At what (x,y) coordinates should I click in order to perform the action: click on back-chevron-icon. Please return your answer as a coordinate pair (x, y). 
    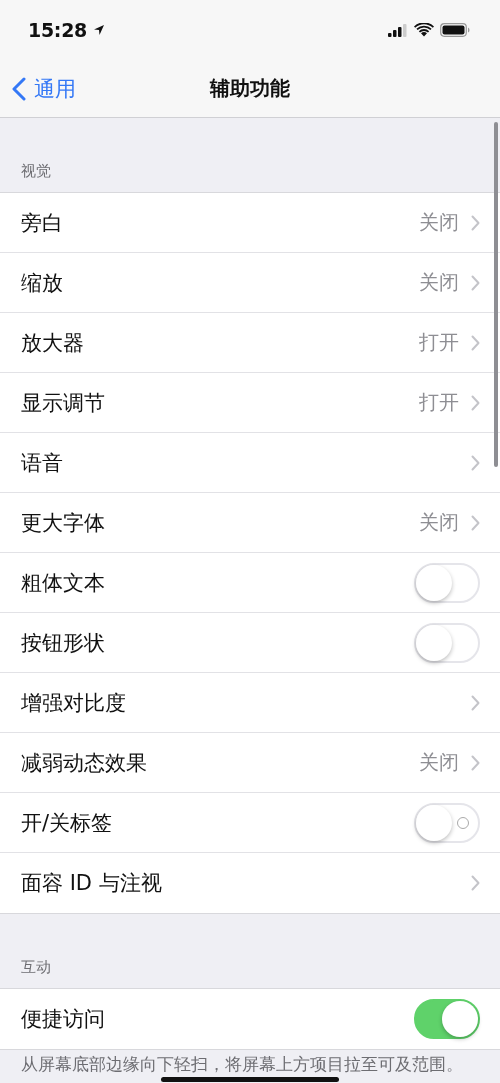
    Looking at the image, I should click on (19, 88).